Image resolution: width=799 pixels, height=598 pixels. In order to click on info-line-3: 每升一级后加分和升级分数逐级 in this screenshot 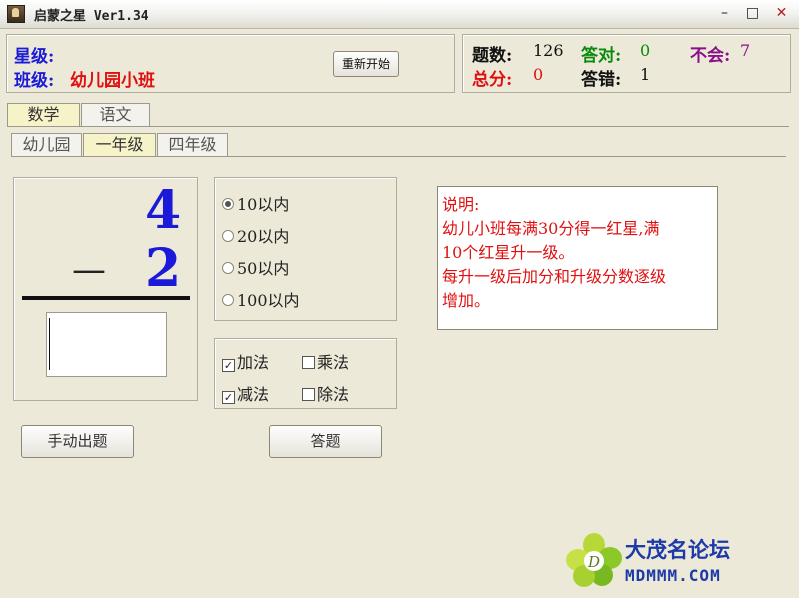, I will do `click(554, 276)`.